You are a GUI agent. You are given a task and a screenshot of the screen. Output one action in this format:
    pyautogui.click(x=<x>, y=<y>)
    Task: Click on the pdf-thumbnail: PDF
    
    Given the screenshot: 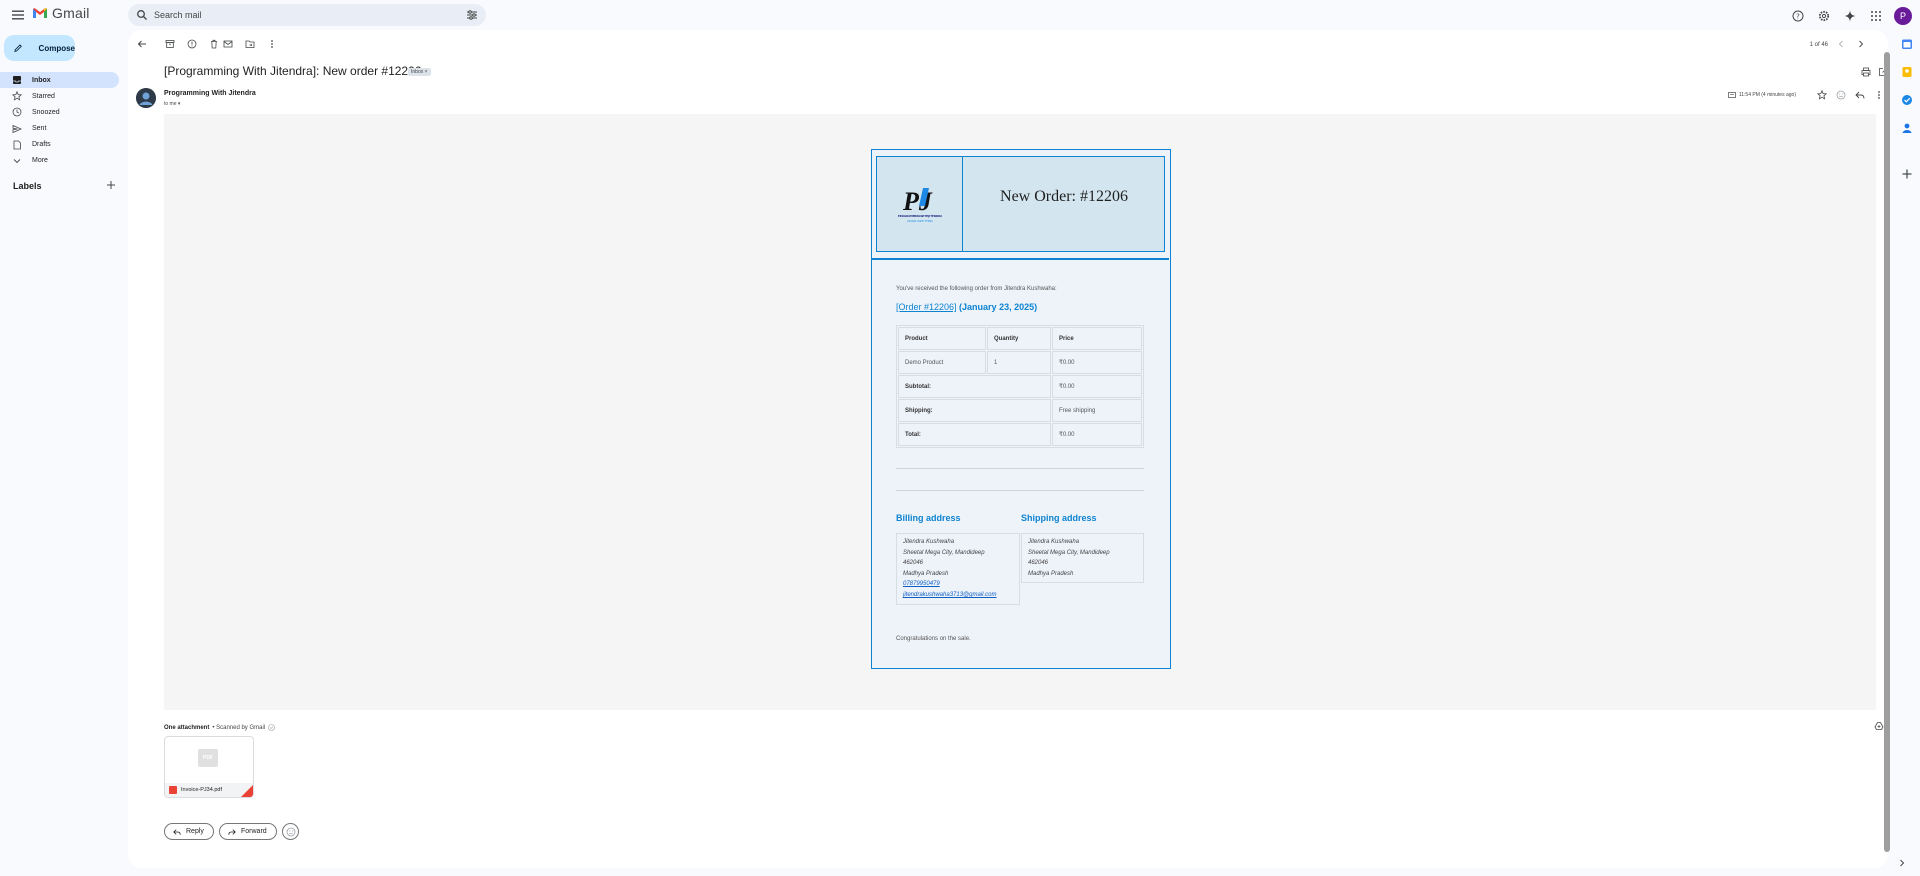 What is the action you would take?
    pyautogui.click(x=208, y=758)
    